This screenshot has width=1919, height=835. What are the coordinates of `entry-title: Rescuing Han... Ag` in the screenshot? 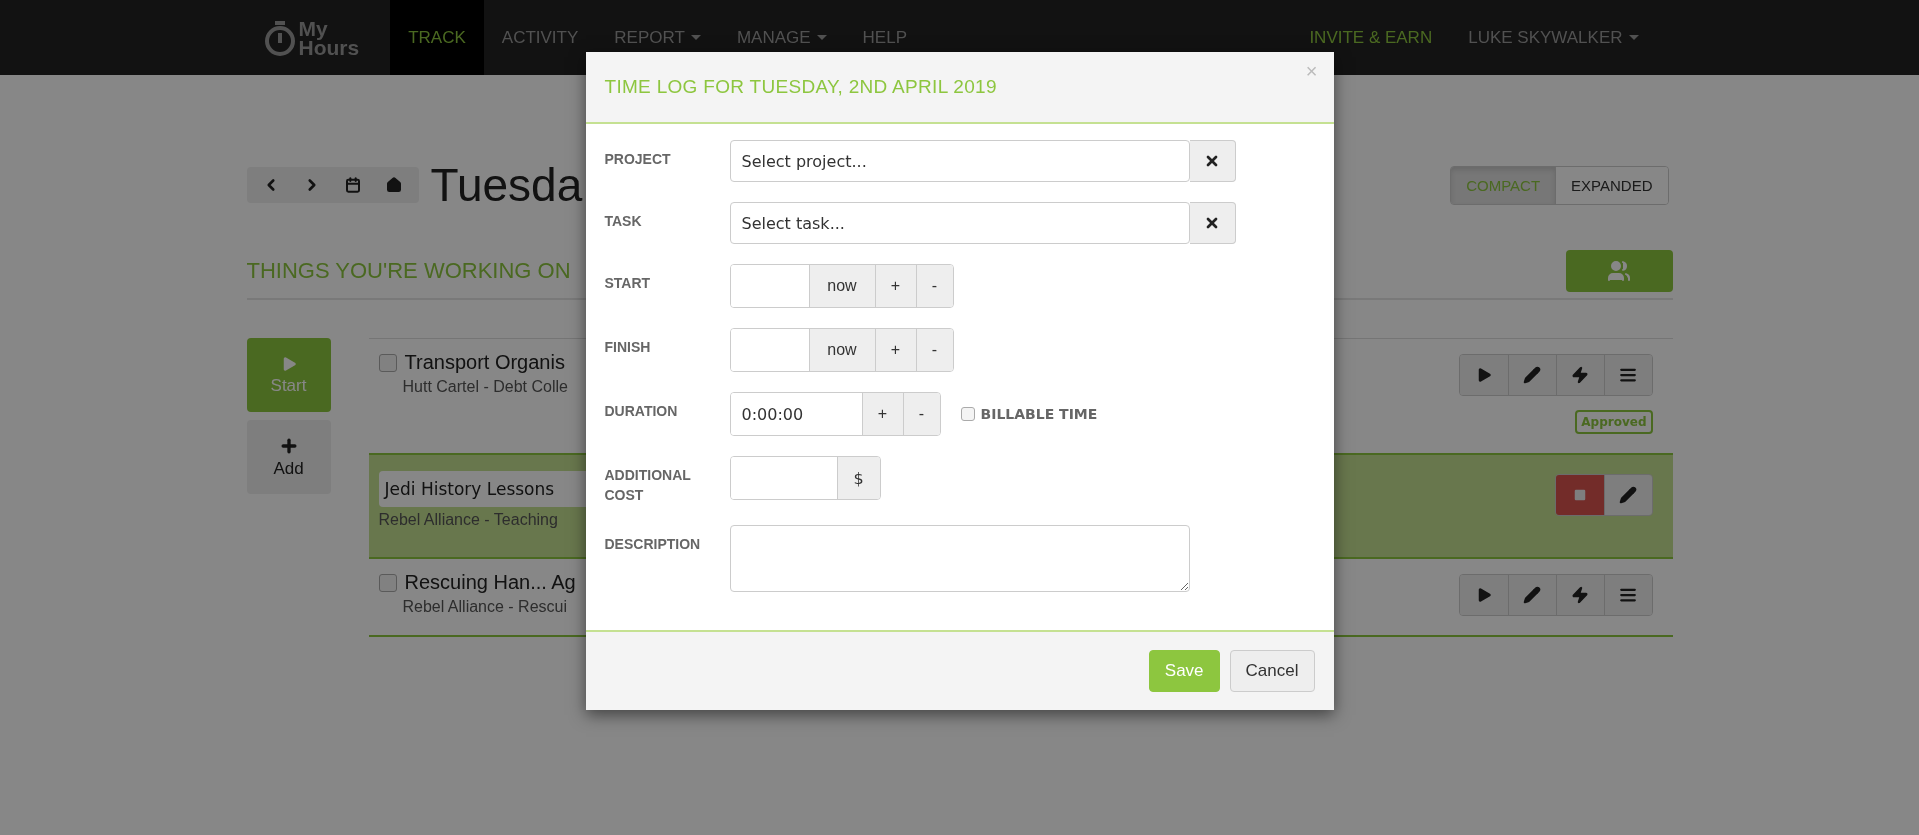 It's located at (490, 582).